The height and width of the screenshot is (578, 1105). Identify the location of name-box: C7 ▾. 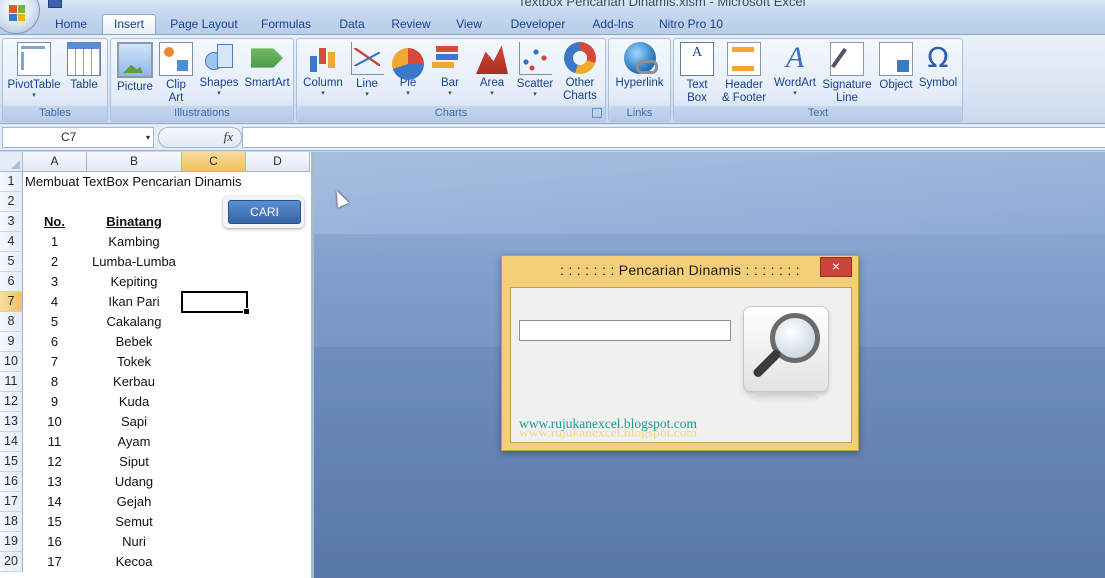
(78, 137).